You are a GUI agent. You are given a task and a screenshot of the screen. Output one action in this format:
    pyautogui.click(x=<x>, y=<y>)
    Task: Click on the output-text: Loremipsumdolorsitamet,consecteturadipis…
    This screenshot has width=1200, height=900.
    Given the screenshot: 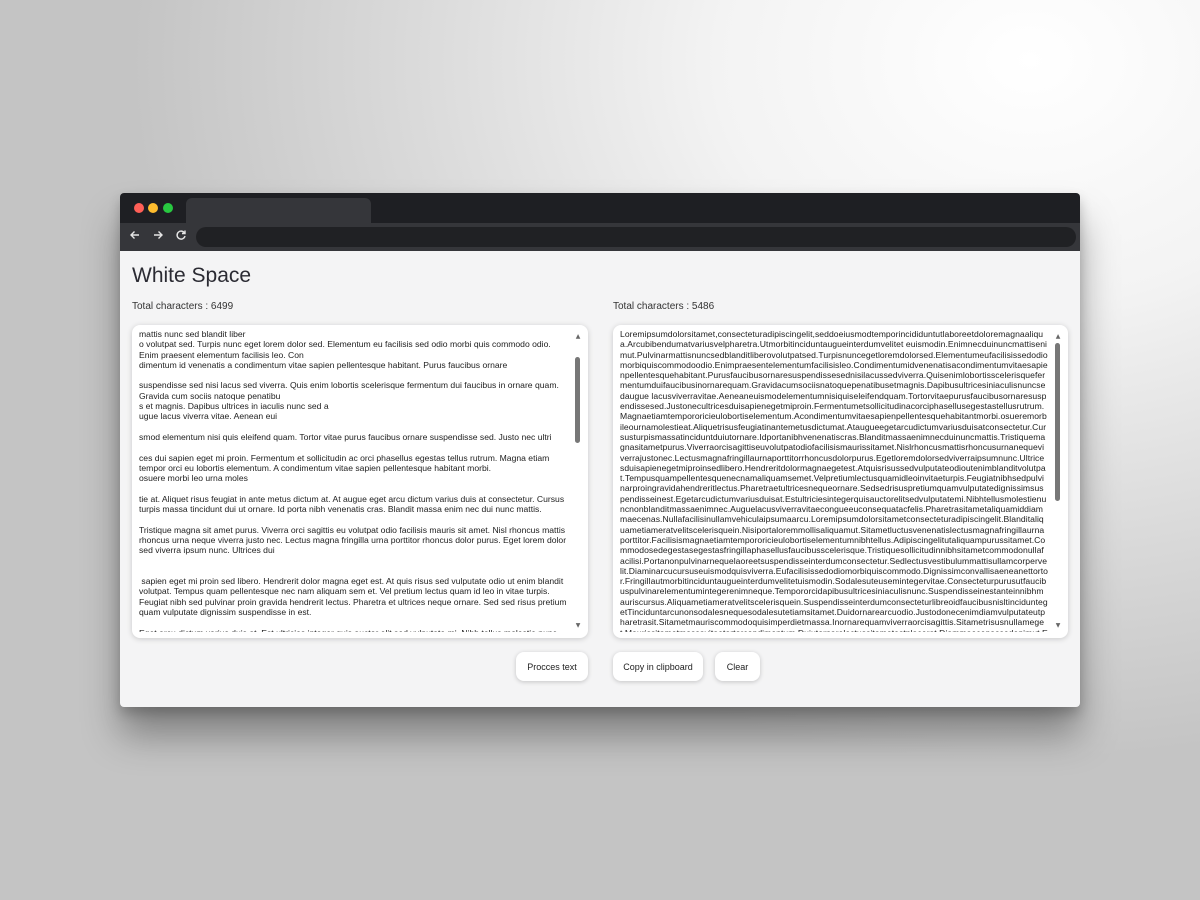 What is the action you would take?
    pyautogui.click(x=834, y=480)
    